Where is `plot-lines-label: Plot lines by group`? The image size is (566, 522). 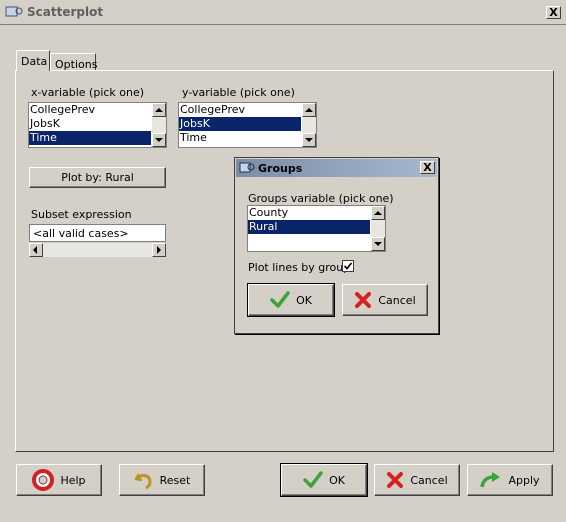 plot-lines-label: Plot lines by group is located at coordinates (299, 267).